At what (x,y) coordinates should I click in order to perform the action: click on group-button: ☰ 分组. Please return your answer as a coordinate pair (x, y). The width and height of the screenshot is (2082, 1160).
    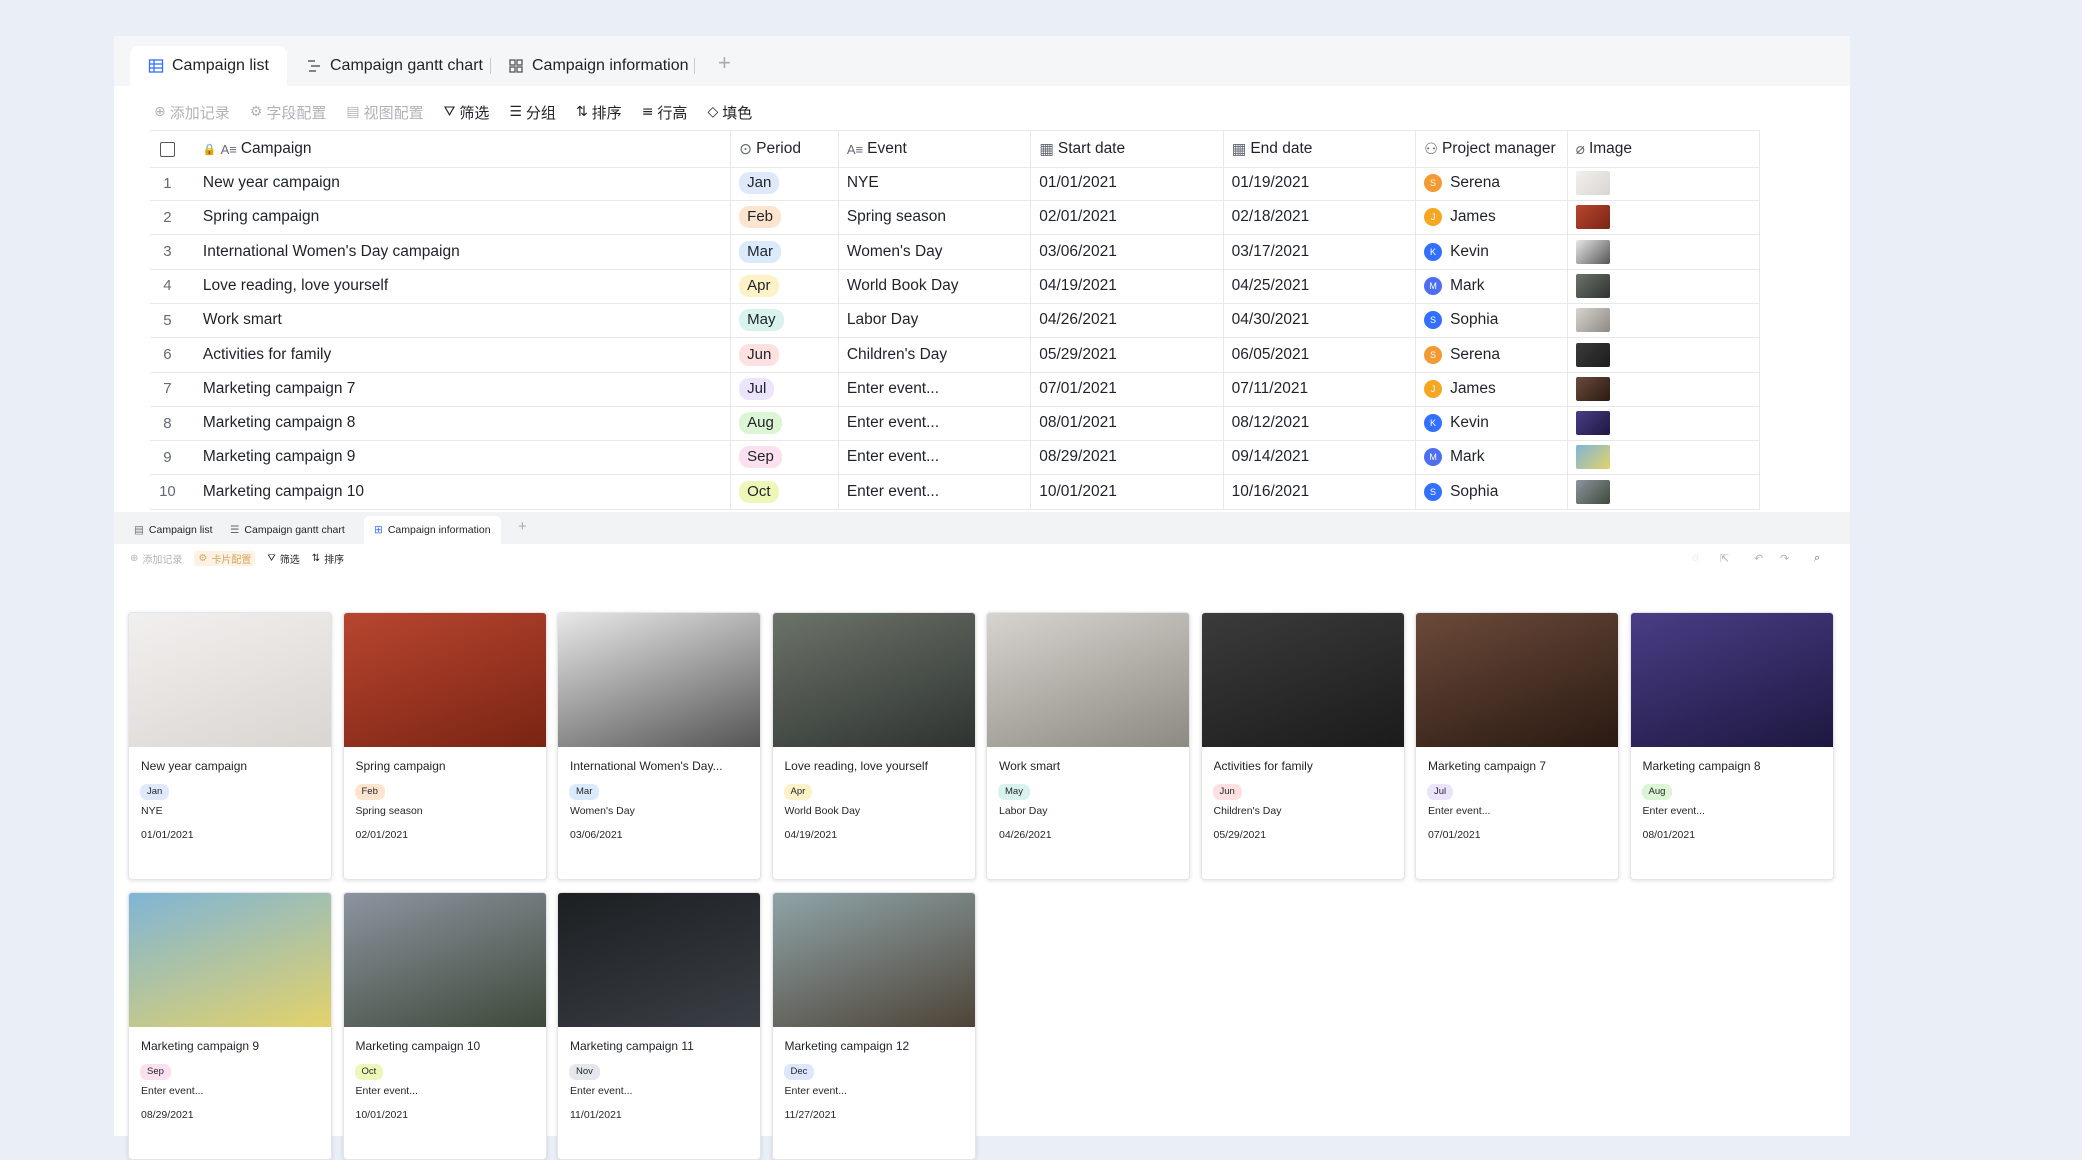
    Looking at the image, I should click on (532, 112).